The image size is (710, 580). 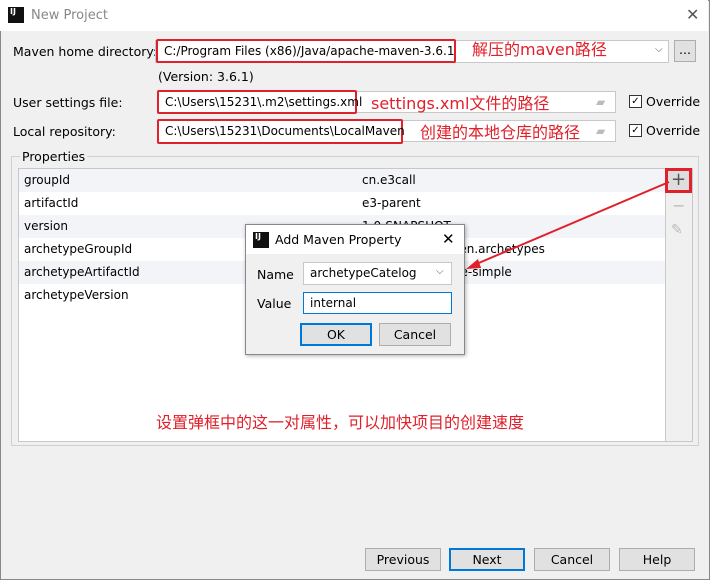 What do you see at coordinates (657, 559) in the screenshot?
I see `help-button: Help` at bounding box center [657, 559].